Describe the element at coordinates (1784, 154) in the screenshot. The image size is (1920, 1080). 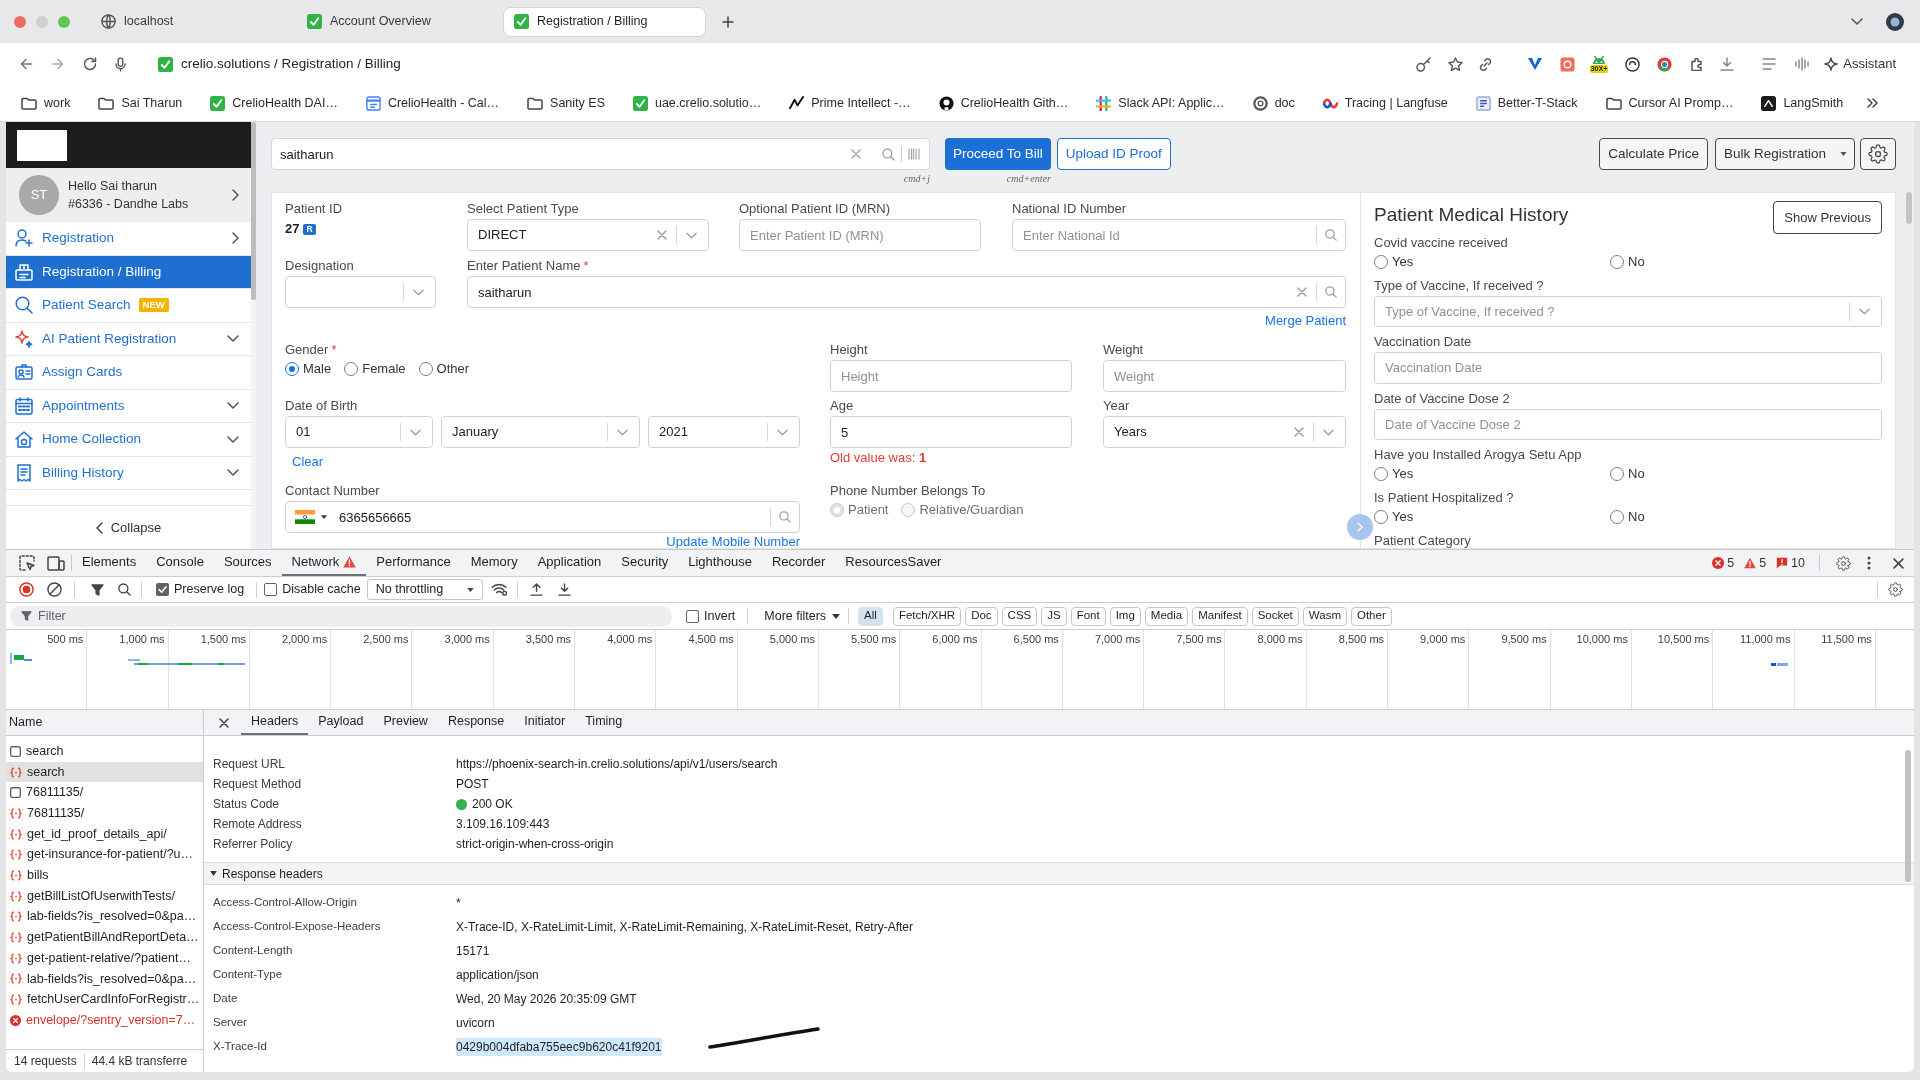
I see `dropdown-button: Bulk Registration` at that location.